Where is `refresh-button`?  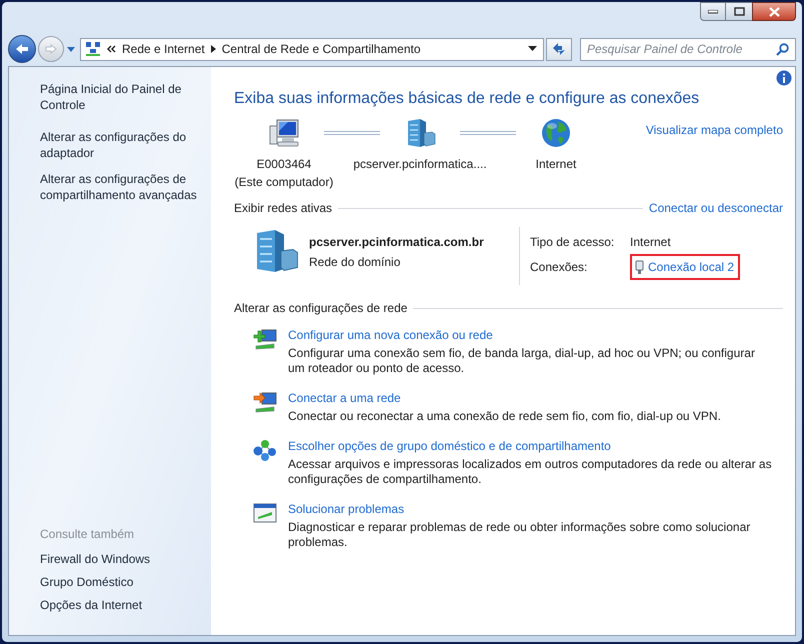 refresh-button is located at coordinates (559, 49).